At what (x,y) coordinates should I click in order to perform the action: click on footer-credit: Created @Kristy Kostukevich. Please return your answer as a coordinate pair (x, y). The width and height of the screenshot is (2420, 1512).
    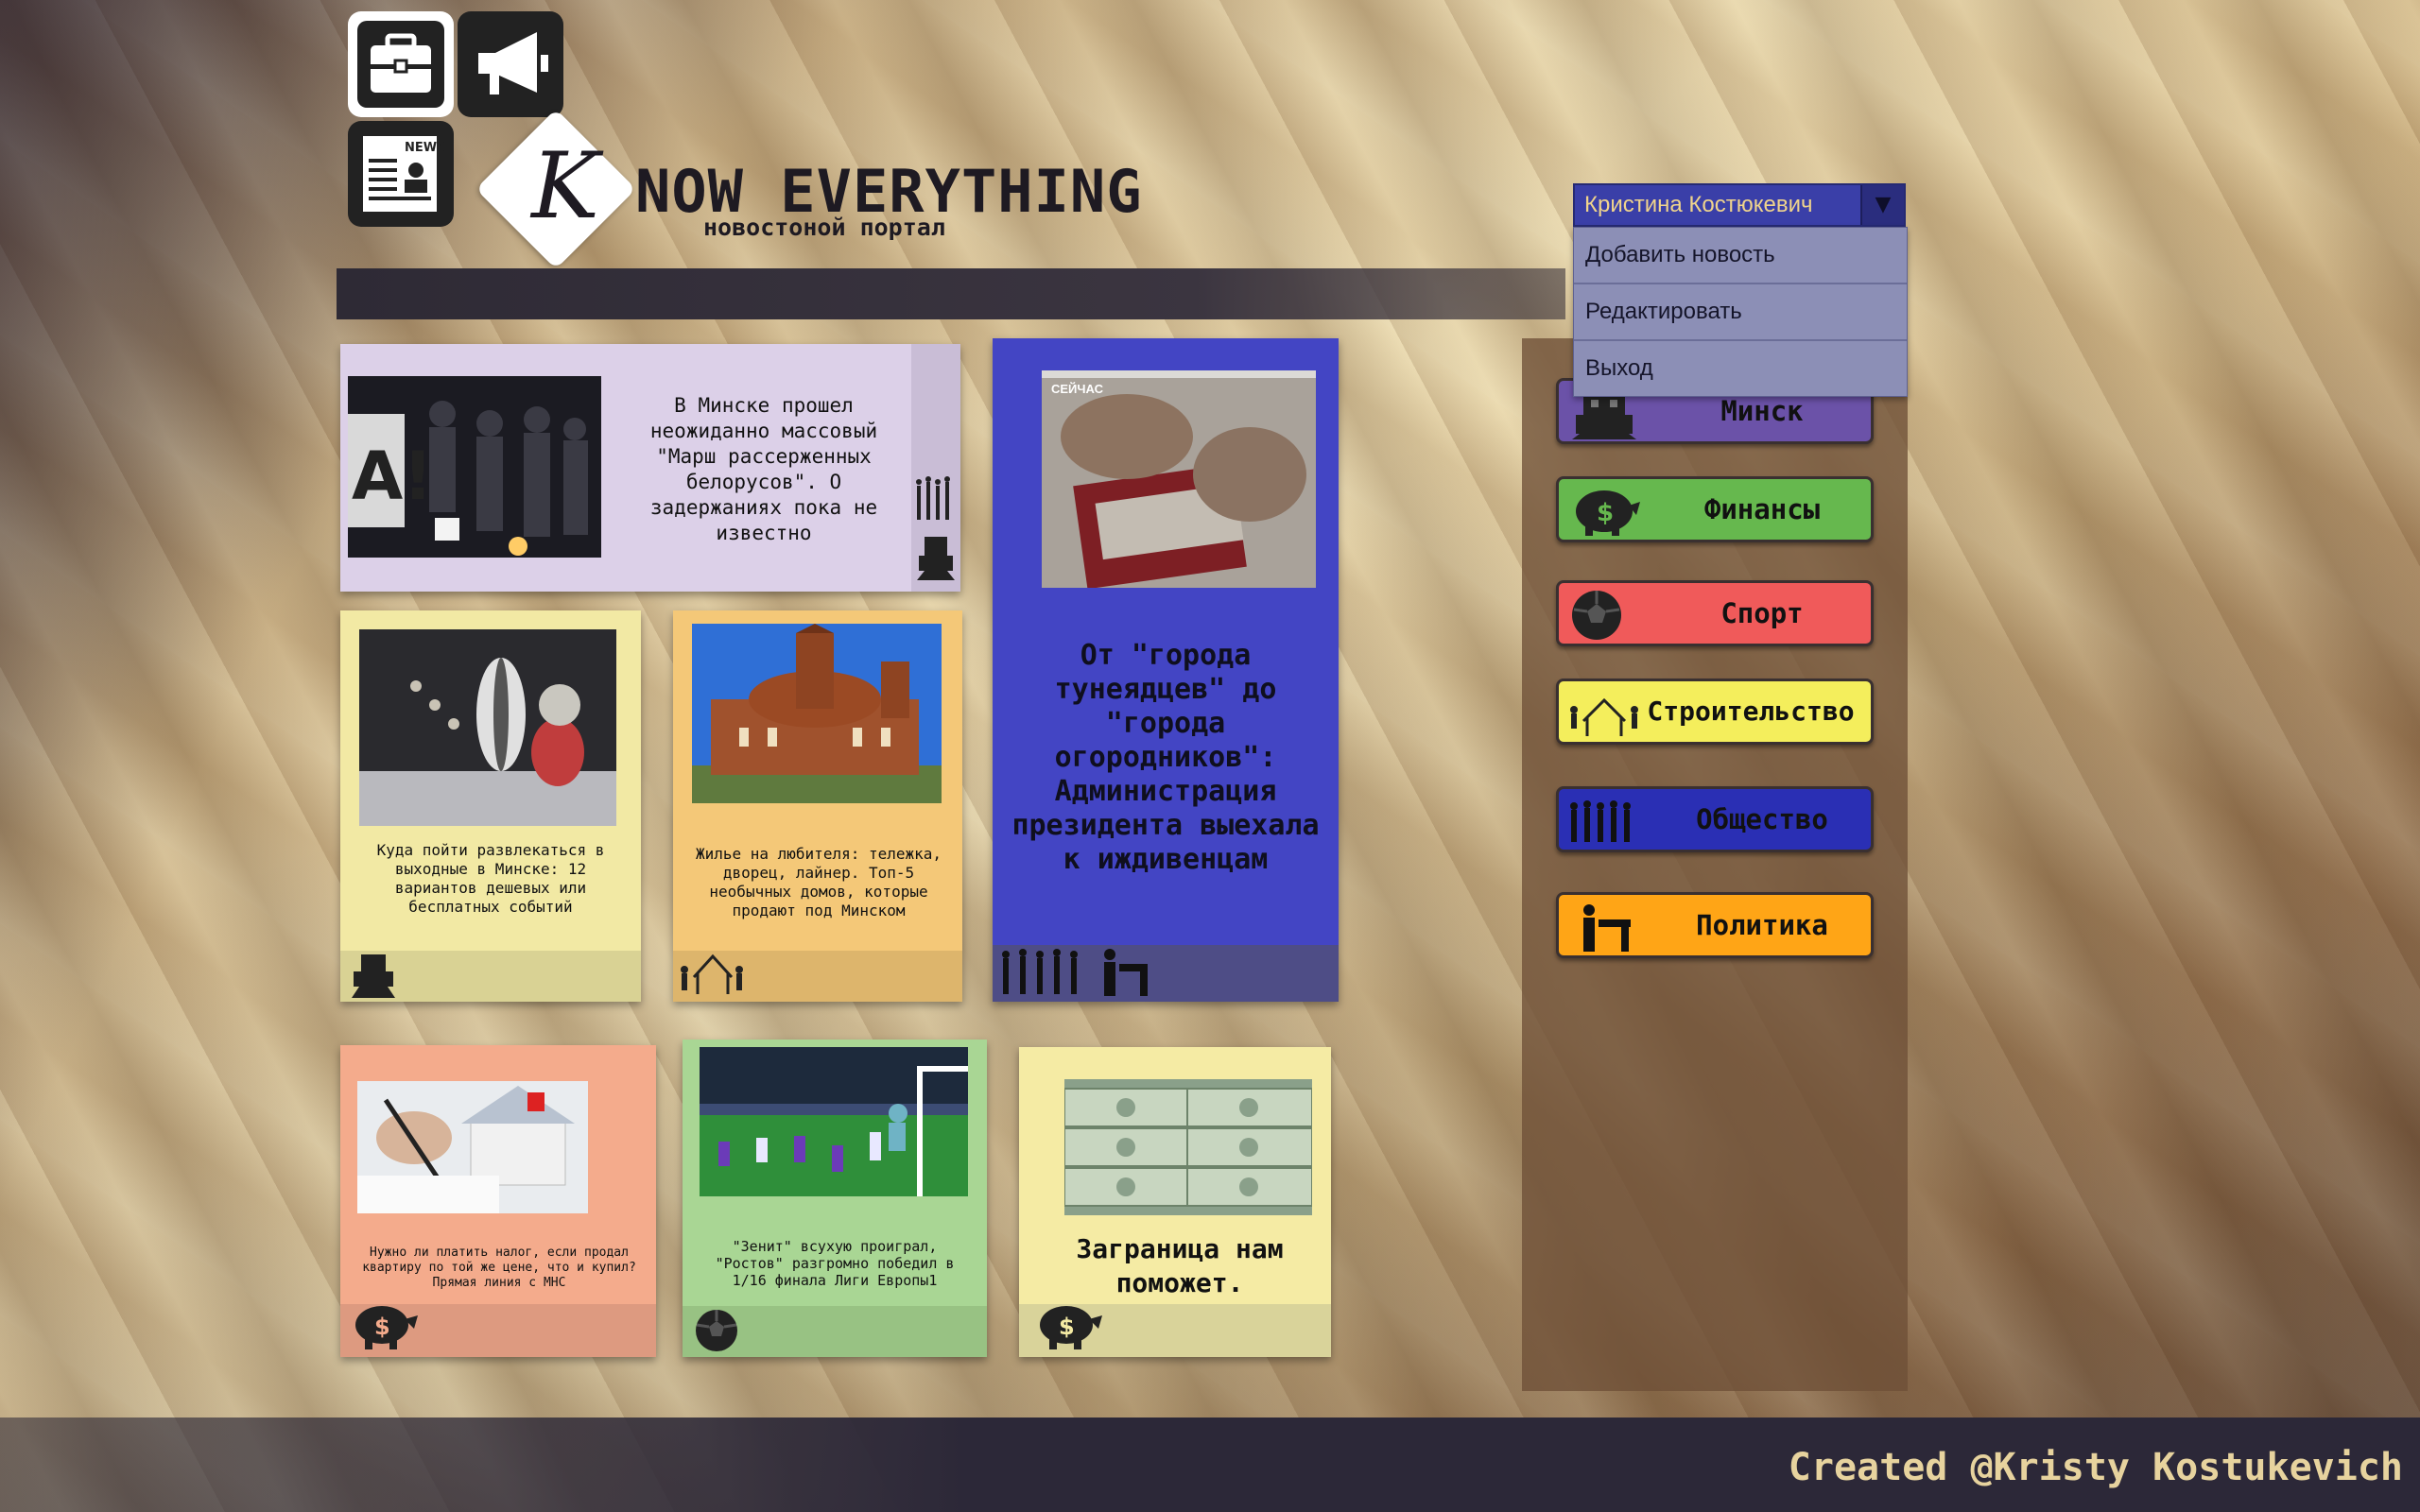
    Looking at the image, I should click on (2096, 1467).